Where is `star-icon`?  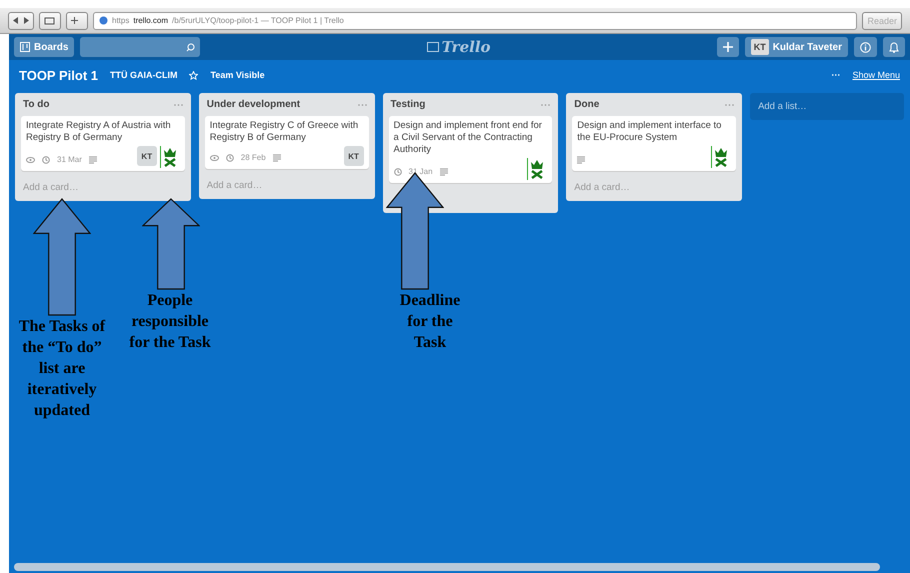
star-icon is located at coordinates (193, 75).